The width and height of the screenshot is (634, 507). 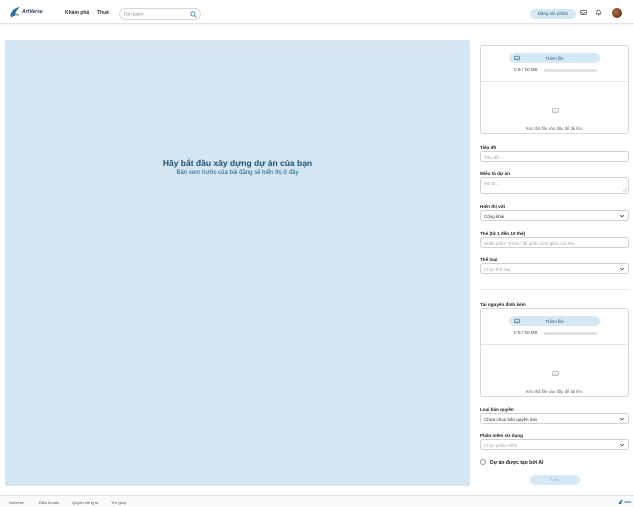 What do you see at coordinates (118, 502) in the screenshot?
I see `footer-link-help: Trợ giúp` at bounding box center [118, 502].